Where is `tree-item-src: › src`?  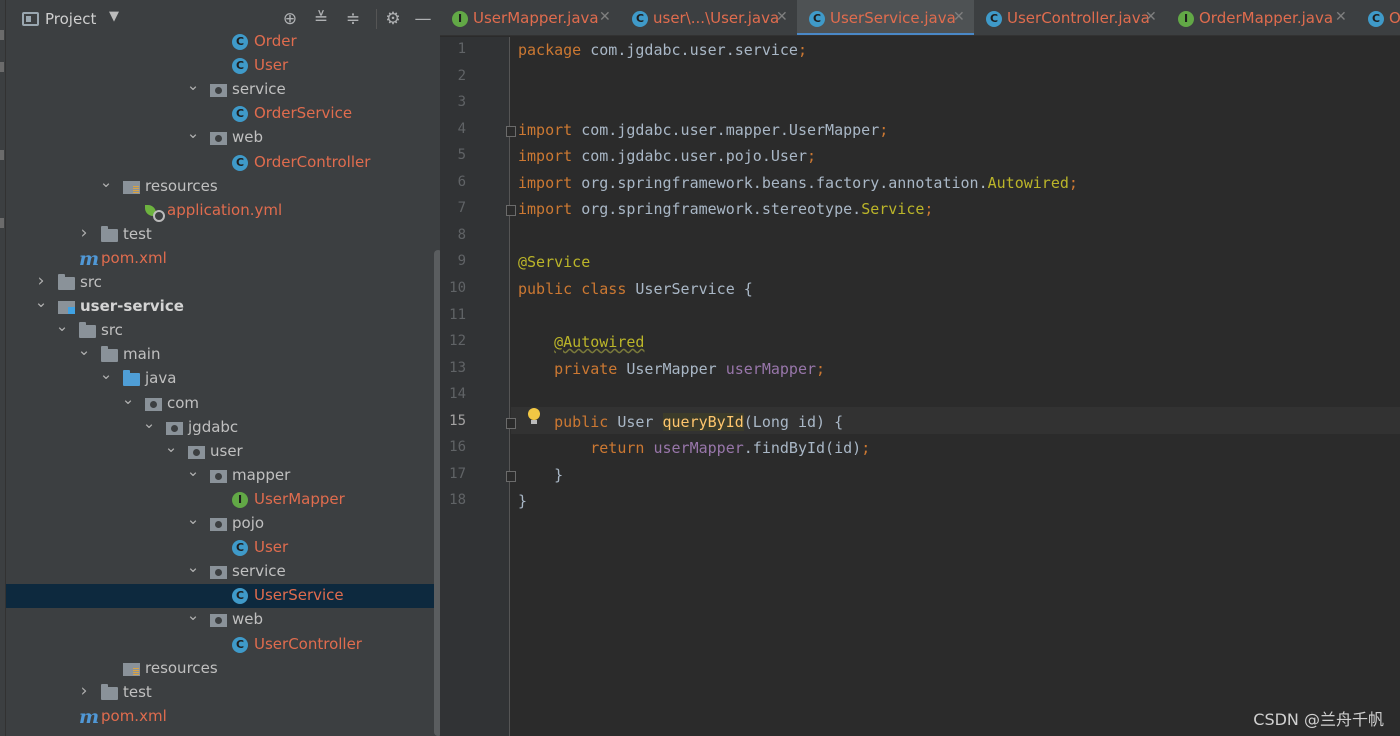
tree-item-src: › src is located at coordinates (223, 283).